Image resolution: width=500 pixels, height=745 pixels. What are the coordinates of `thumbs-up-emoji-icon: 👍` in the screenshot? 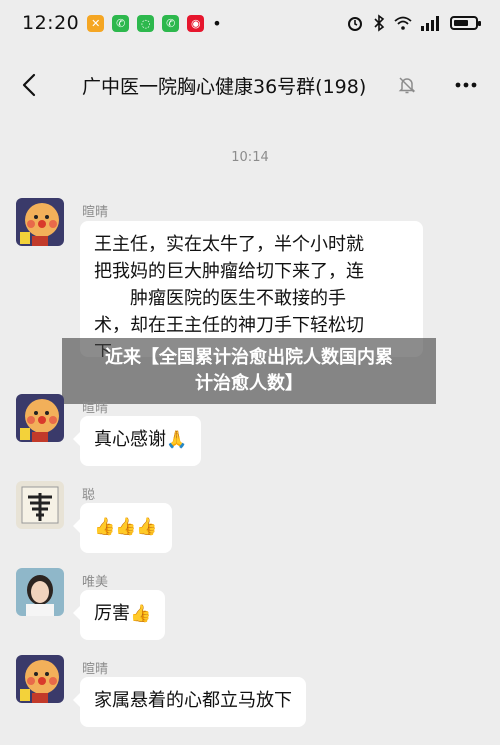 It's located at (141, 614).